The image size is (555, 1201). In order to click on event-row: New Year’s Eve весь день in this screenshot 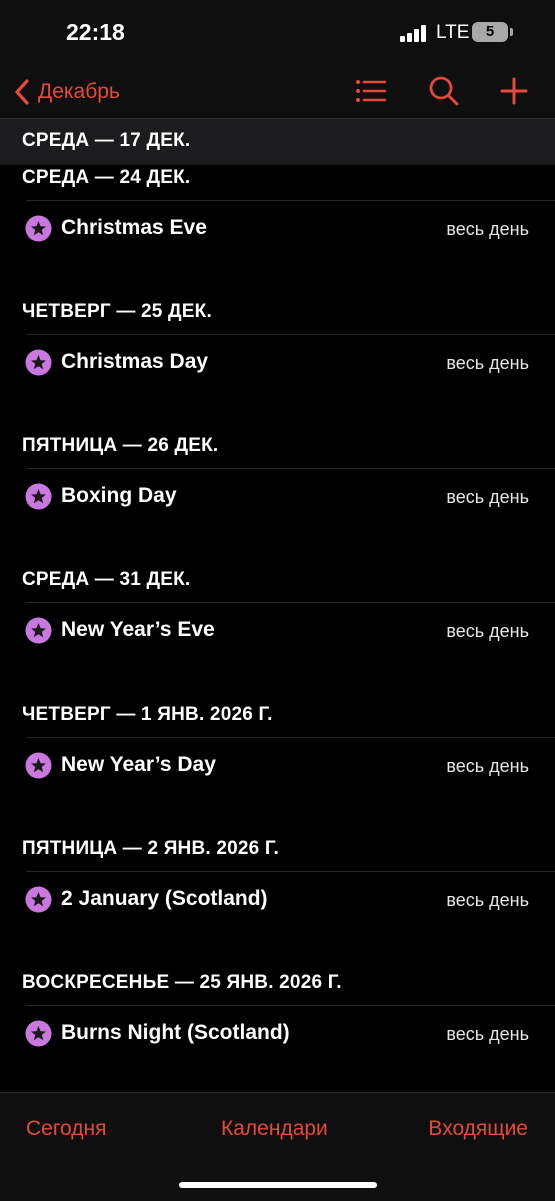, I will do `click(277, 631)`.